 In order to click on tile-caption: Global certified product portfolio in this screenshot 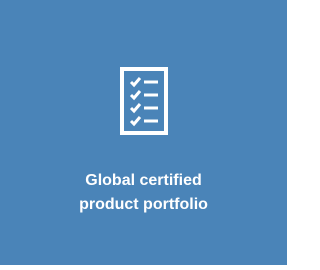, I will do `click(144, 193)`.